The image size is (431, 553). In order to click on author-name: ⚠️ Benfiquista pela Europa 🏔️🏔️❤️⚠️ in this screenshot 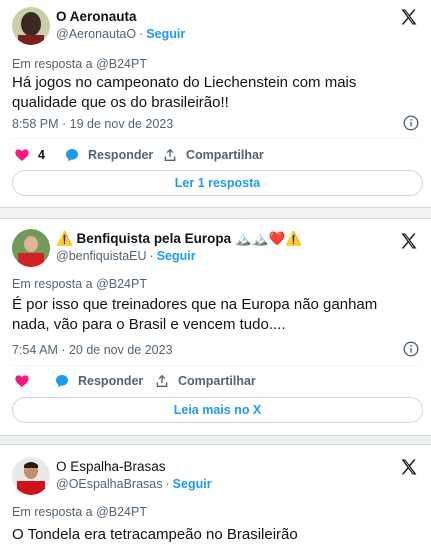, I will do `click(179, 239)`.